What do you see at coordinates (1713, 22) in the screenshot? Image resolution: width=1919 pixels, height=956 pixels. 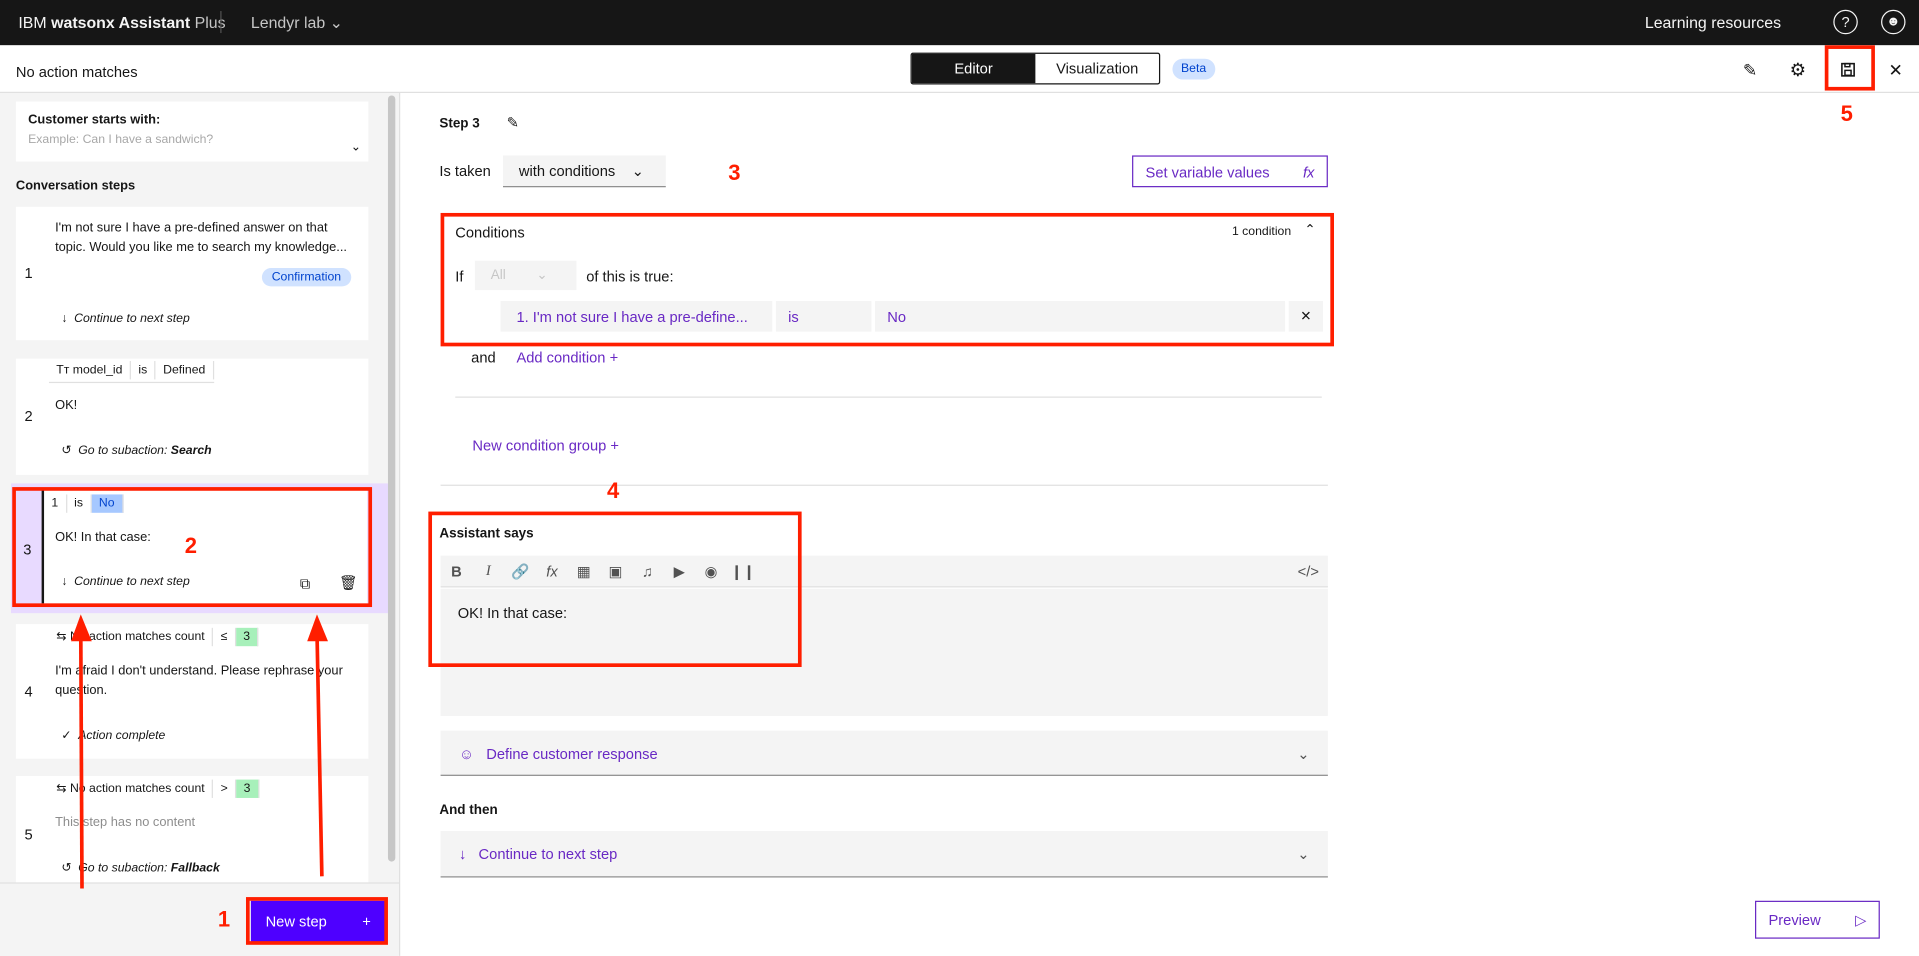 I see `learning-resources-link: Learning resources` at bounding box center [1713, 22].